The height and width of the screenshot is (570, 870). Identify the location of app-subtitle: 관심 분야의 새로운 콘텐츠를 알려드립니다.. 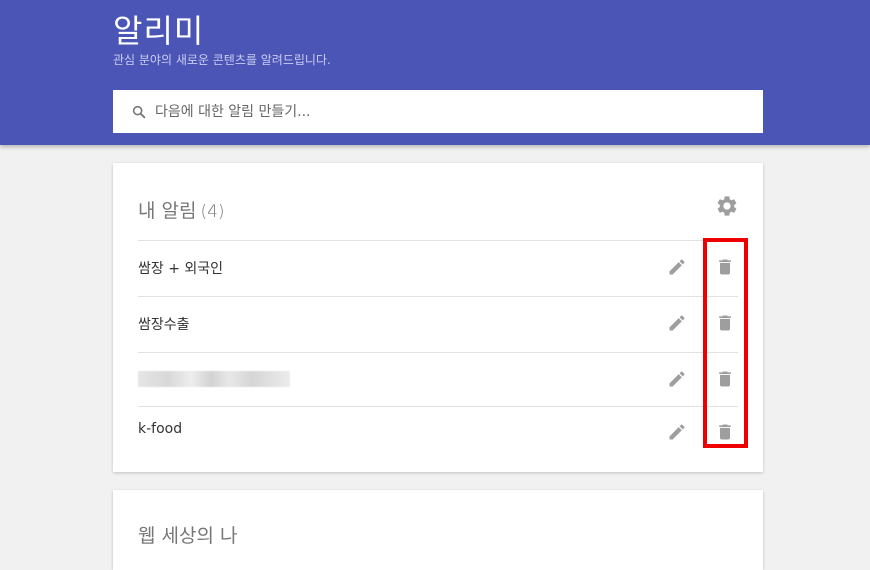
(222, 60).